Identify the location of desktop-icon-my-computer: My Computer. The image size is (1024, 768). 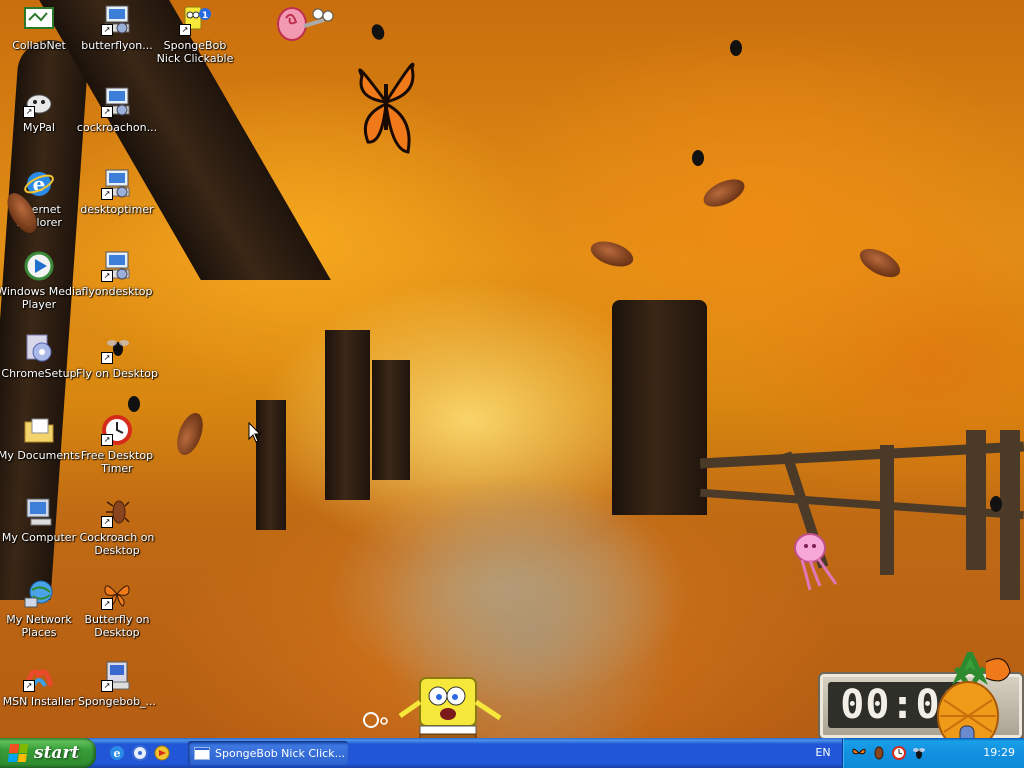
(39, 520).